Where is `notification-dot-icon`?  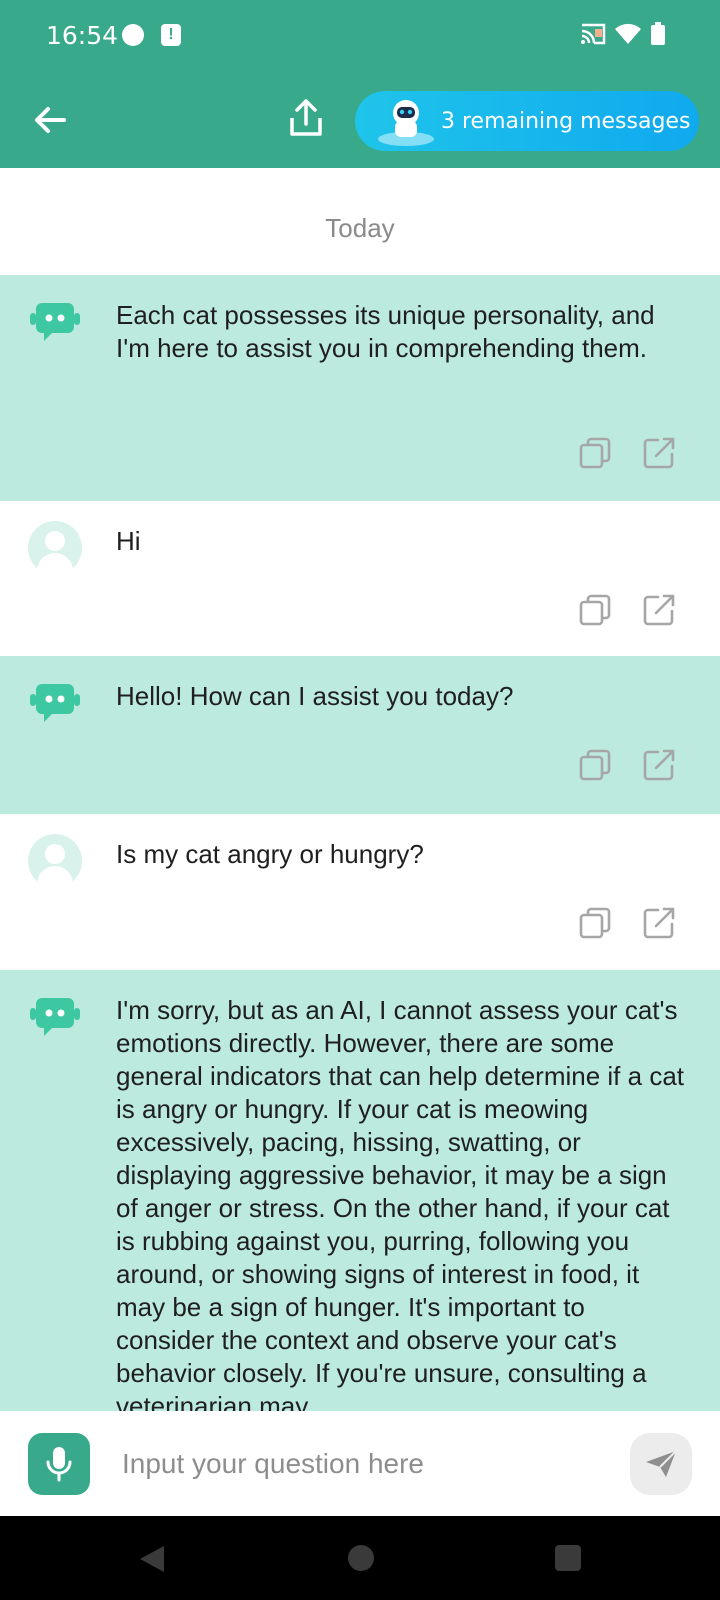 notification-dot-icon is located at coordinates (133, 35).